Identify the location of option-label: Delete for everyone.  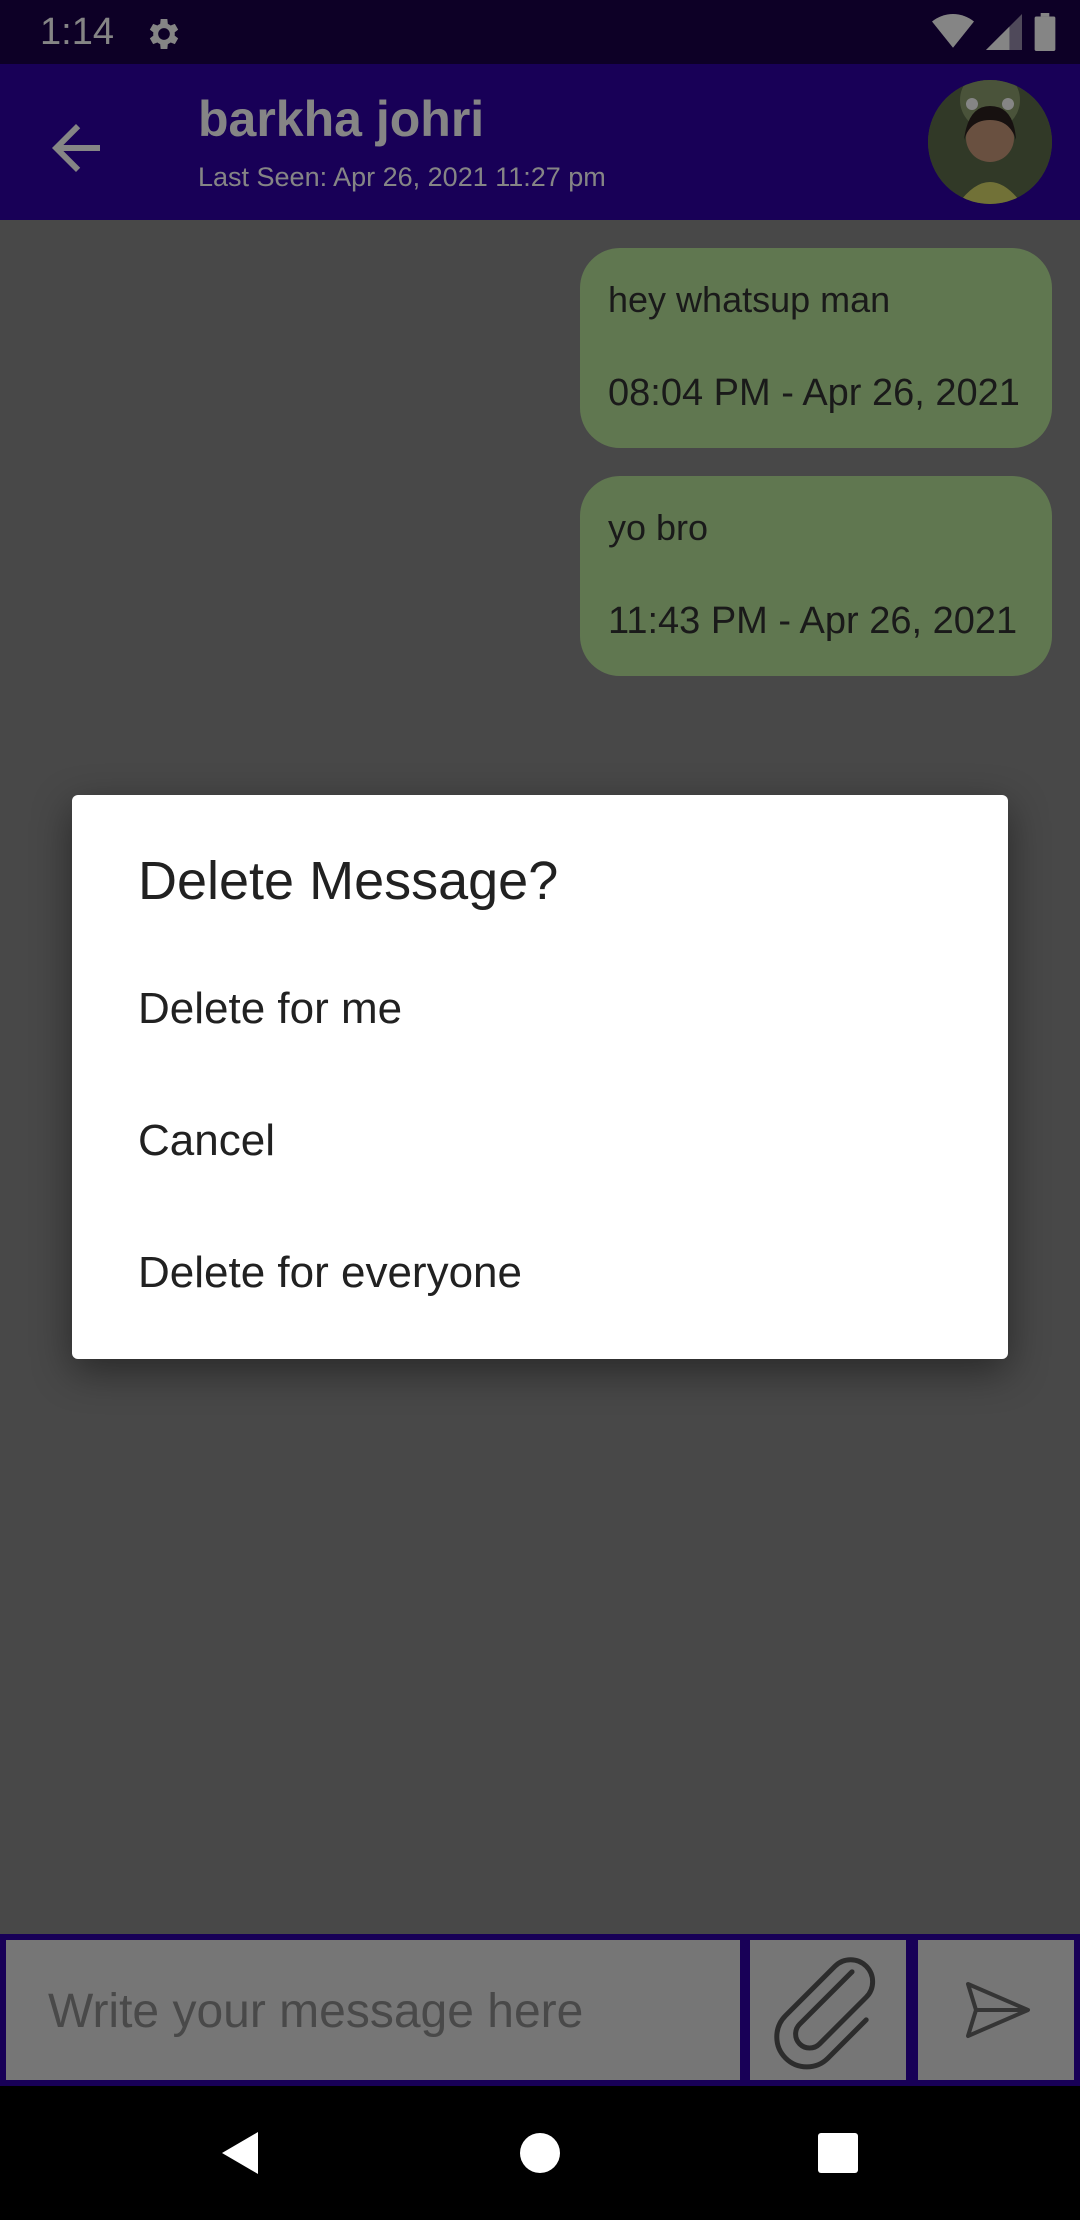
(330, 1272).